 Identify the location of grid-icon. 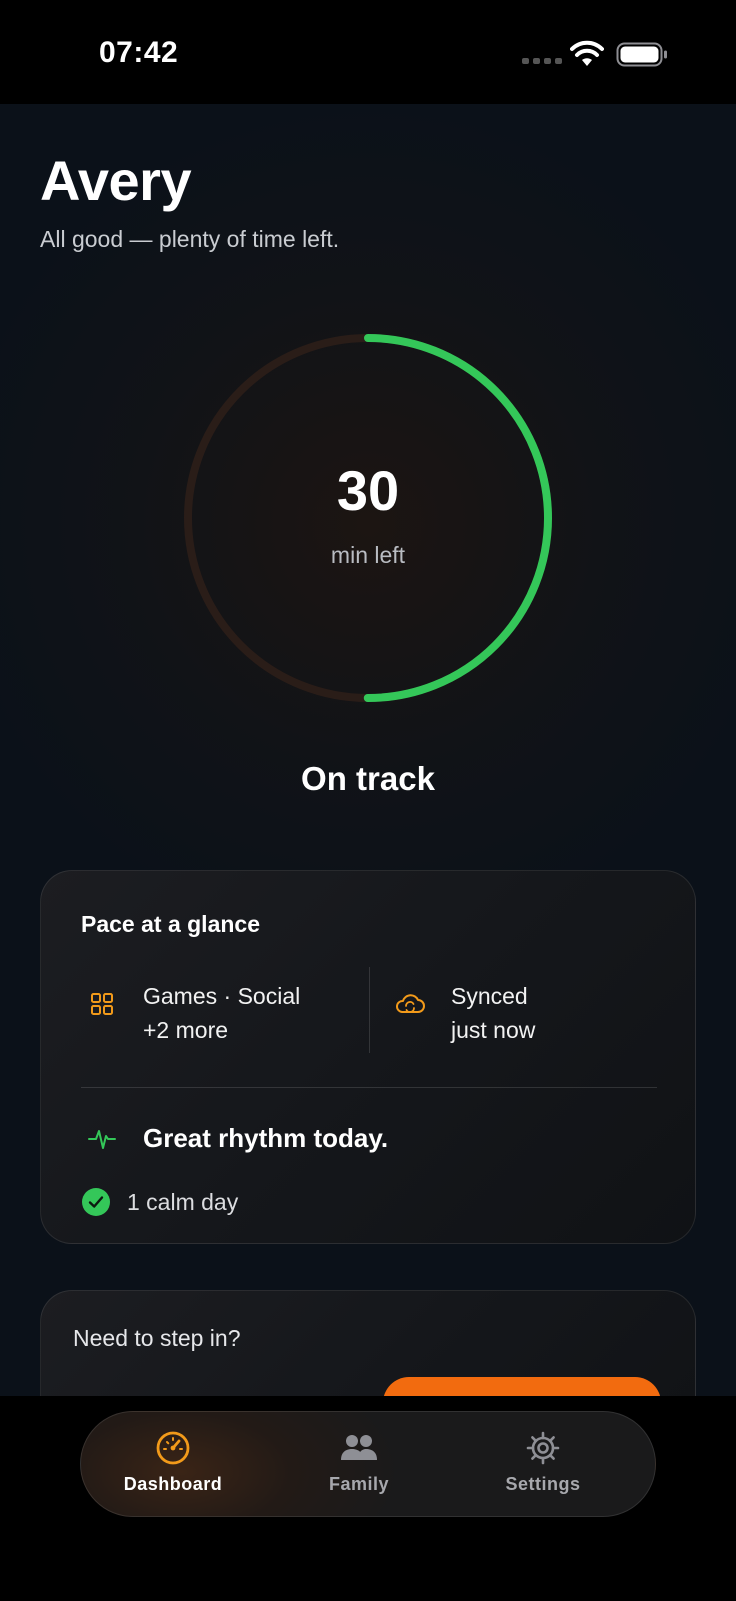
(102, 1004).